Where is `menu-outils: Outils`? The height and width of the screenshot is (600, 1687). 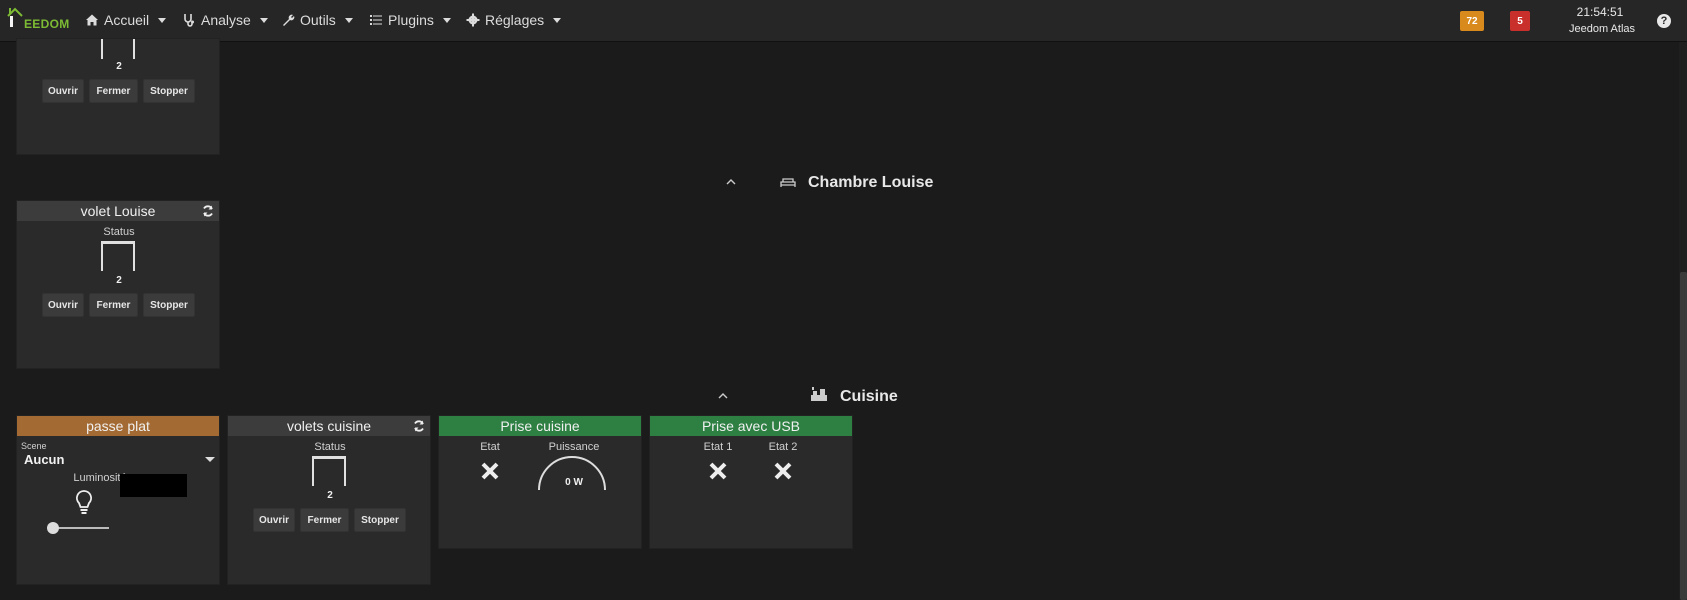
menu-outils: Outils is located at coordinates (317, 20).